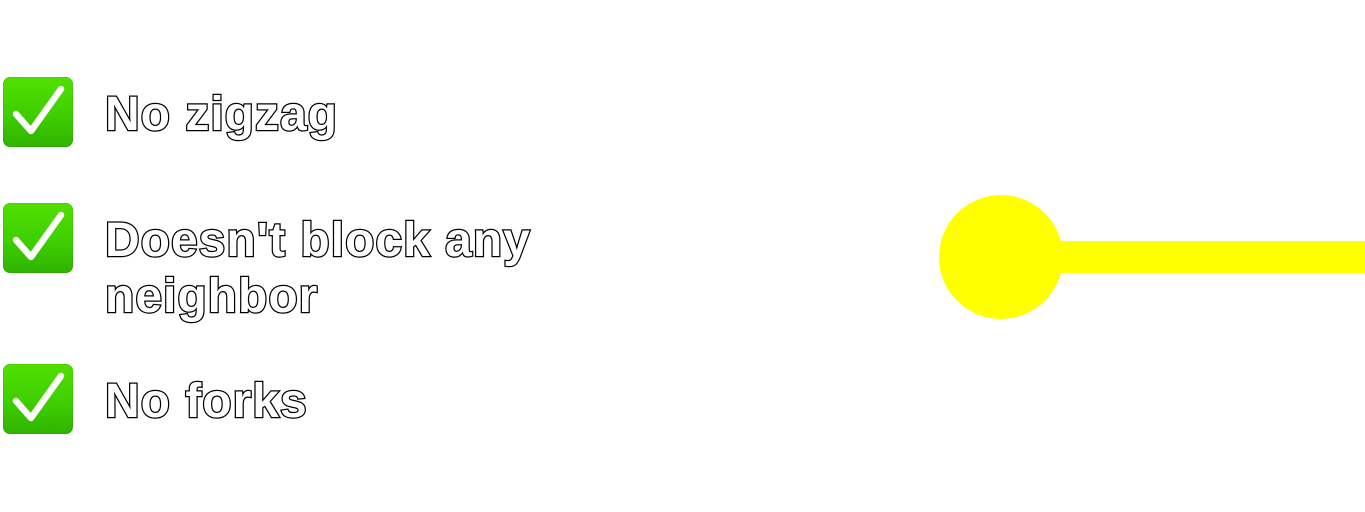 The width and height of the screenshot is (1365, 512). Describe the element at coordinates (1001, 257) in the screenshot. I see `path-endpoint-node` at that location.